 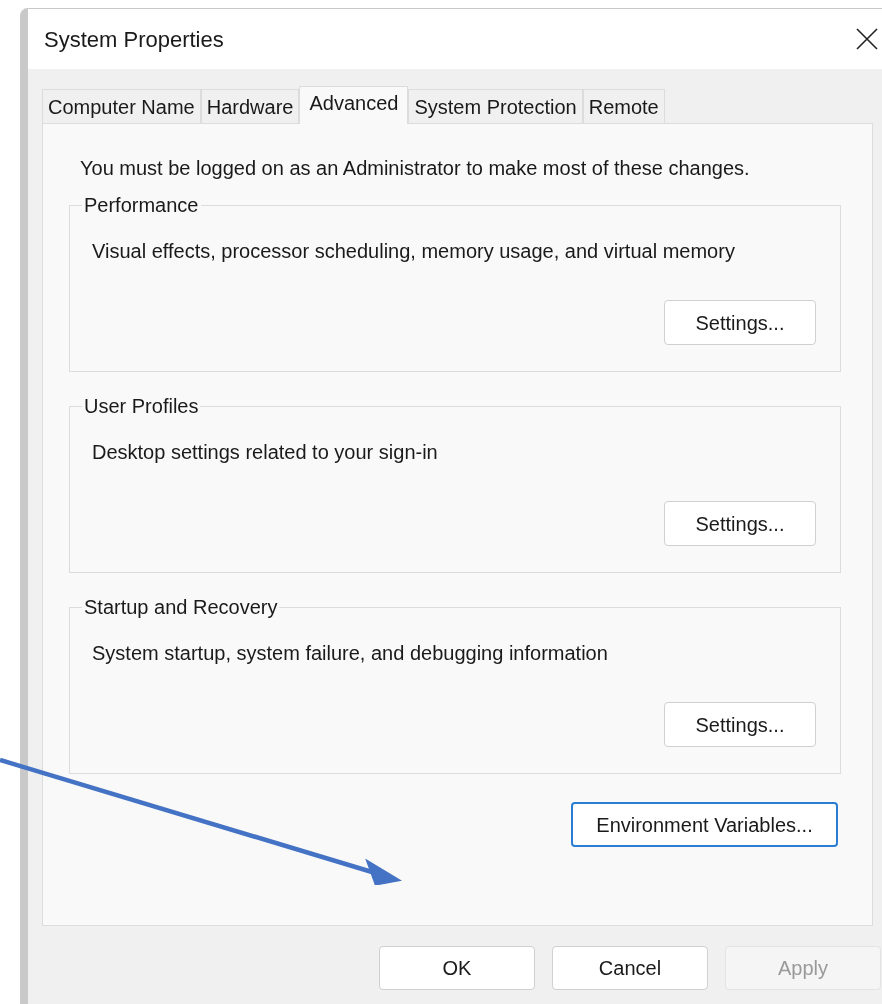 I want to click on notice-text: You must be logged on as an Administrator to make most of these changes., so click(x=415, y=168).